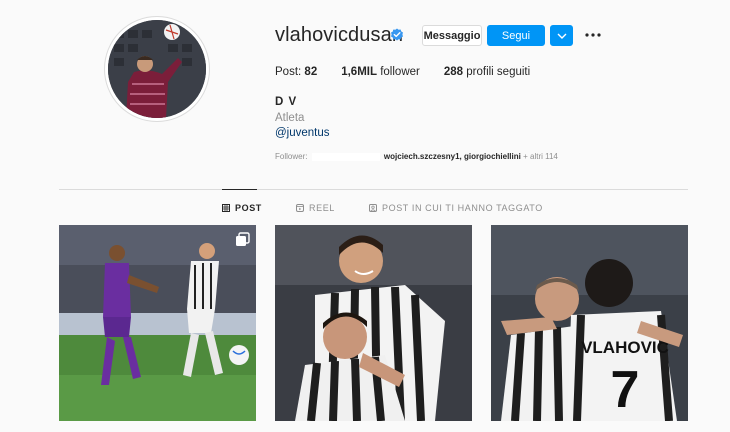  Describe the element at coordinates (373, 189) in the screenshot. I see `tabs-divider` at that location.